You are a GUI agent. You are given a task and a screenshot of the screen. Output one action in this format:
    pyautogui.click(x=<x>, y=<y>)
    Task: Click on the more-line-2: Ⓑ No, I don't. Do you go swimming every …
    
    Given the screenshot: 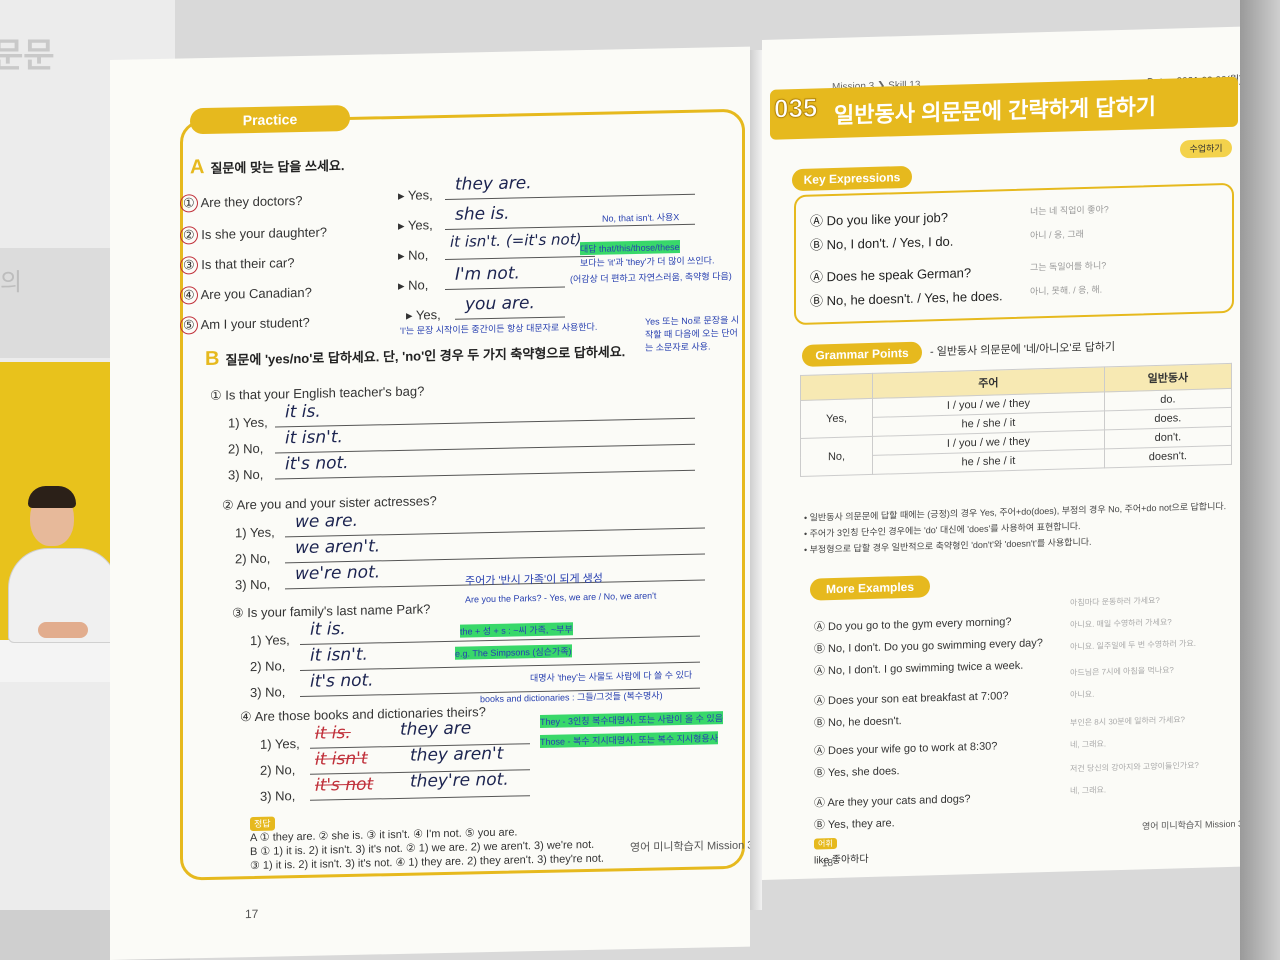 What is the action you would take?
    pyautogui.click(x=928, y=646)
    